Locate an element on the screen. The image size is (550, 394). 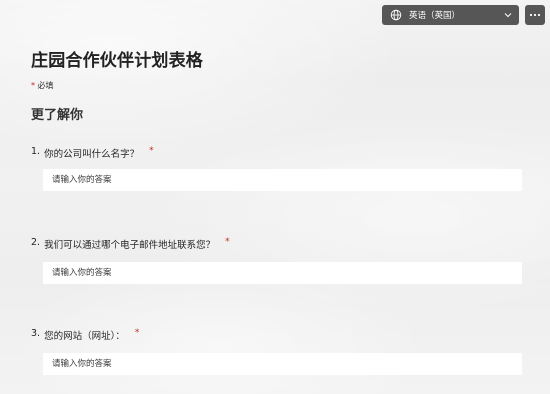
chevron-down-icon is located at coordinates (508, 15).